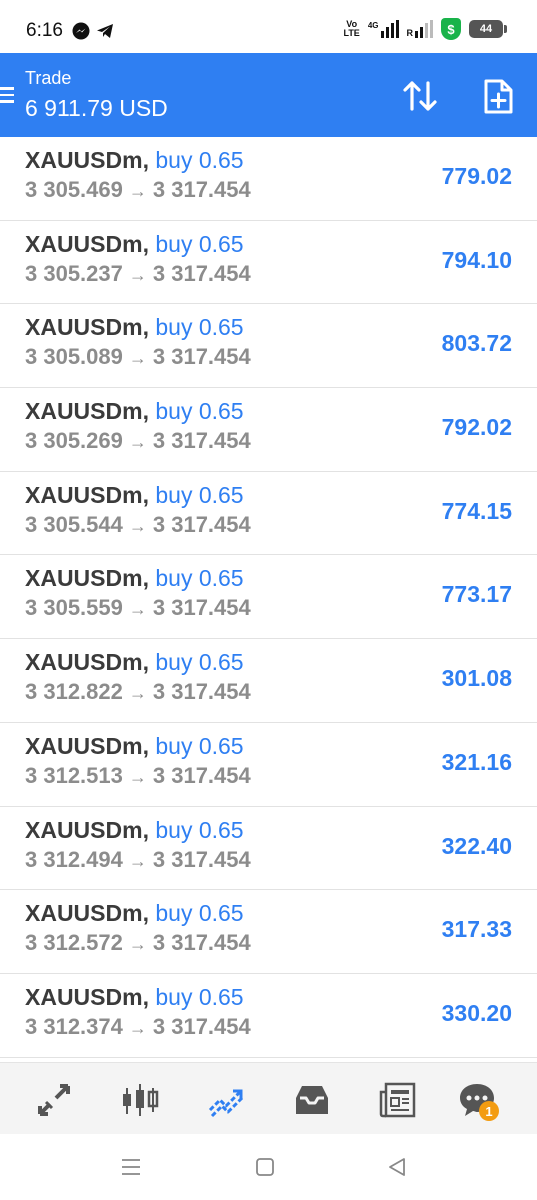 The height and width of the screenshot is (1200, 537). Describe the element at coordinates (93, 31) in the screenshot. I see `status-left-icons` at that location.